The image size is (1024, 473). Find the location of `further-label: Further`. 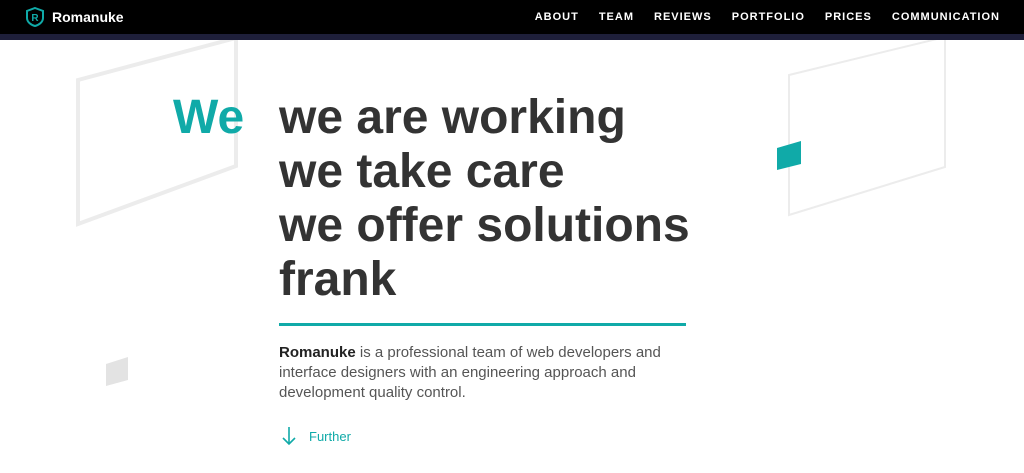

further-label: Further is located at coordinates (330, 436).